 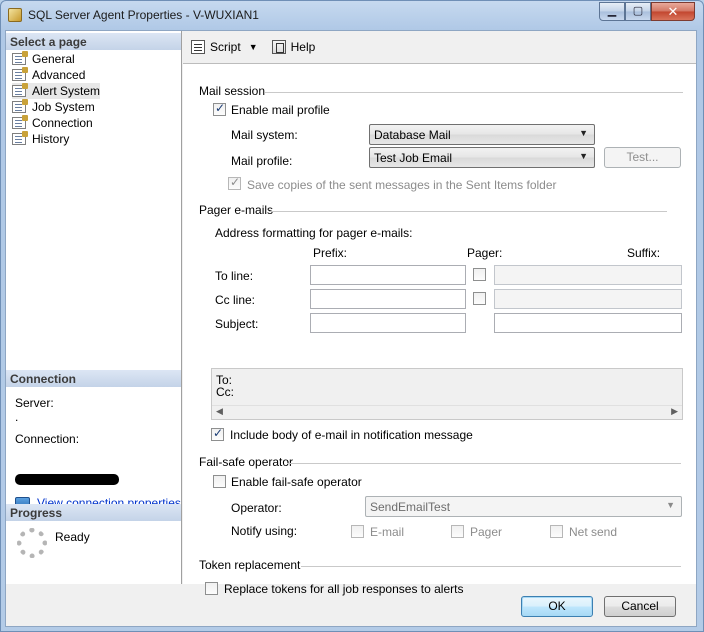 What do you see at coordinates (225, 392) in the screenshot?
I see `preview-cc: Cc:` at bounding box center [225, 392].